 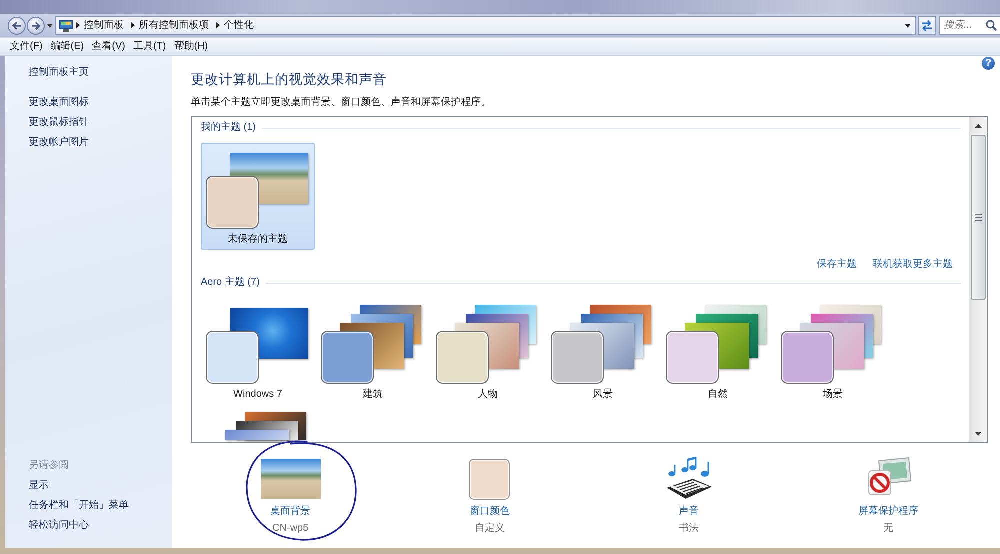 I want to click on arrow-left-icon, so click(x=17, y=25).